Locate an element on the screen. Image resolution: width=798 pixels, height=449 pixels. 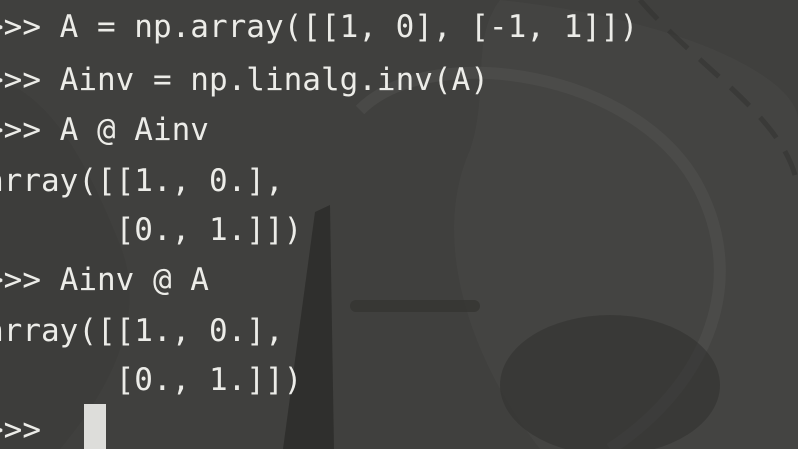
terminal-line-1: >>> A = np.array([[1, 0], [-1, 1]]) is located at coordinates (319, 27).